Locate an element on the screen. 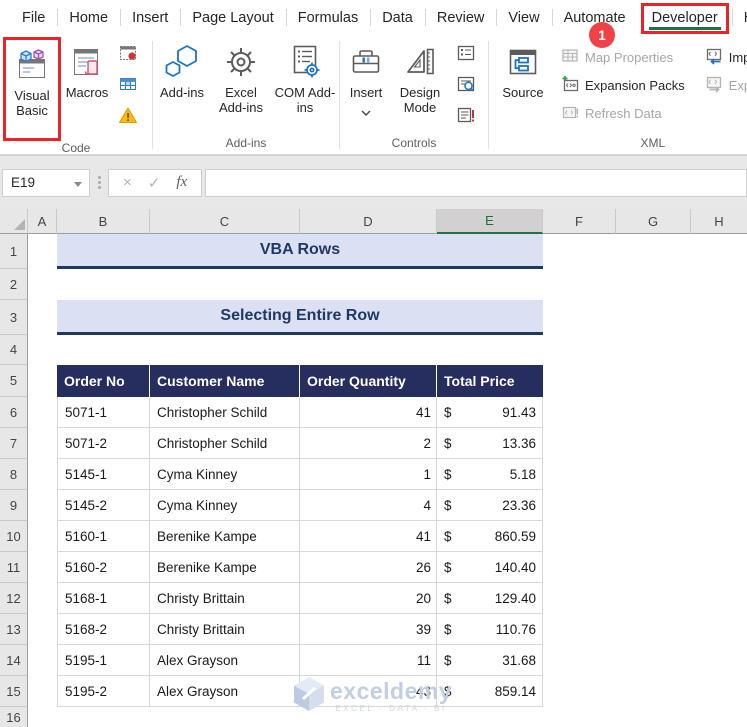 The image size is (747, 727). tab-formulas: Formulas is located at coordinates (327, 18).